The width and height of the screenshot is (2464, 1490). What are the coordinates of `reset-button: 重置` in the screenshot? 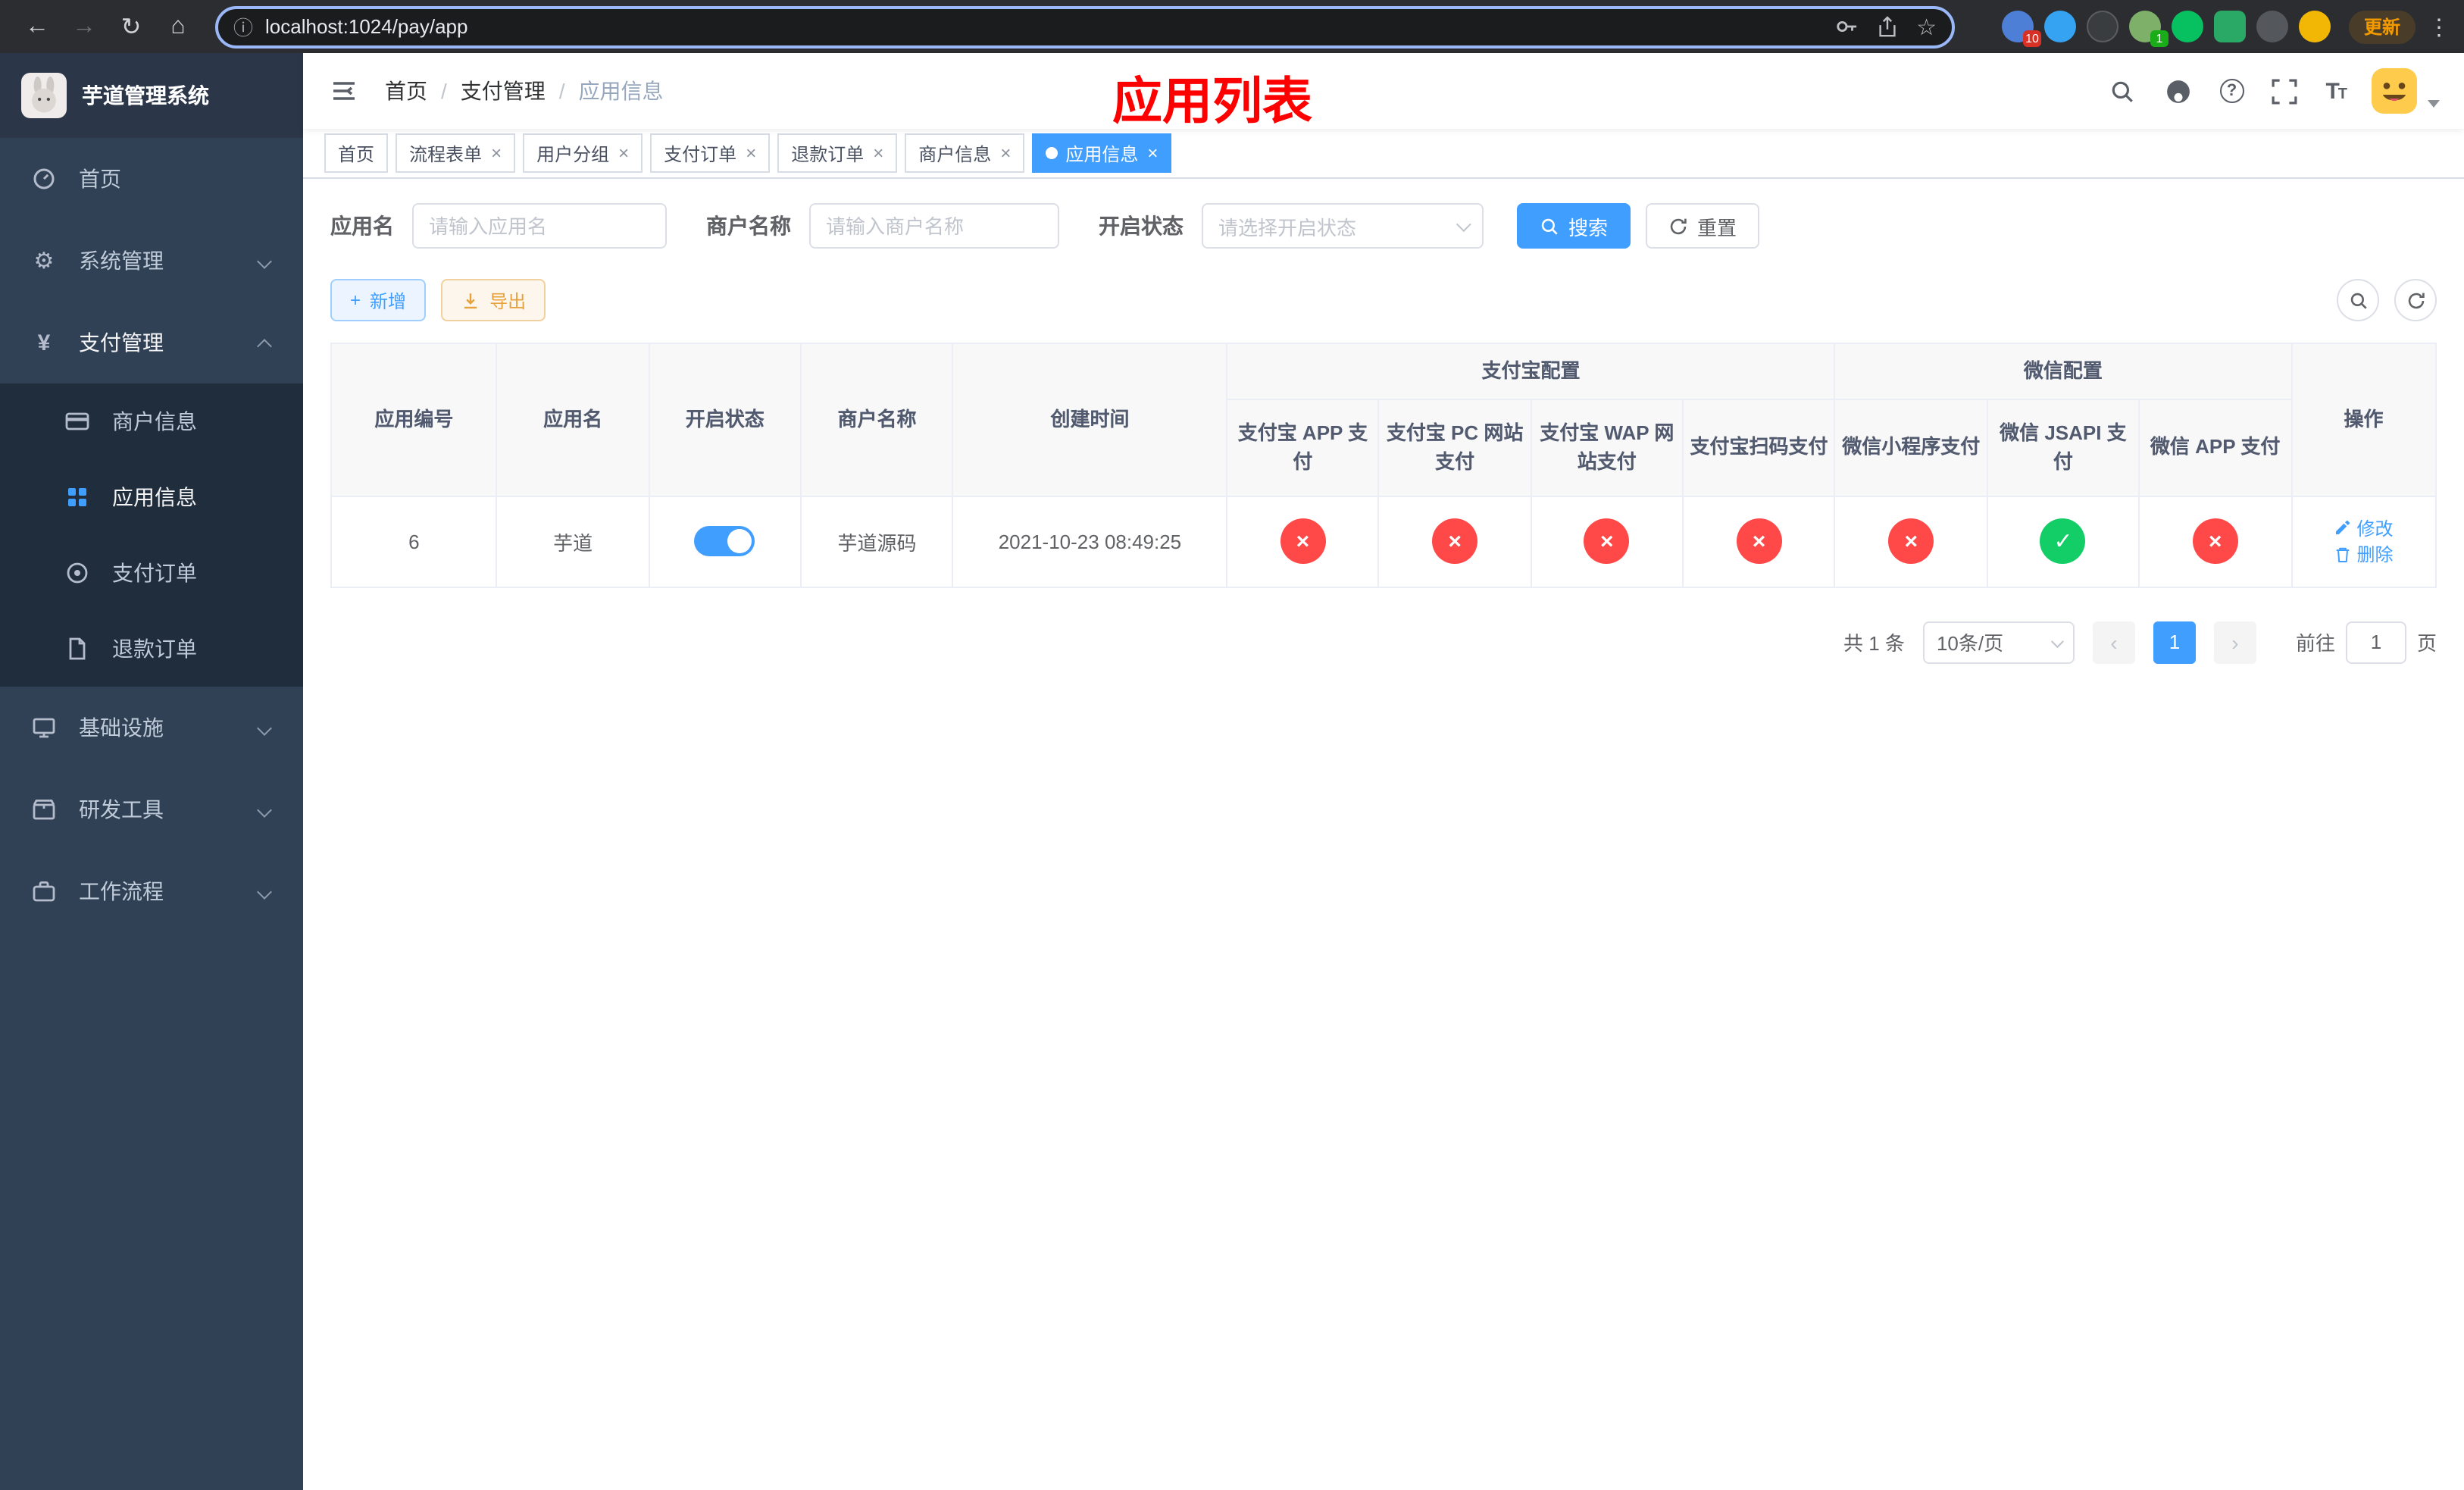 It's located at (1703, 226).